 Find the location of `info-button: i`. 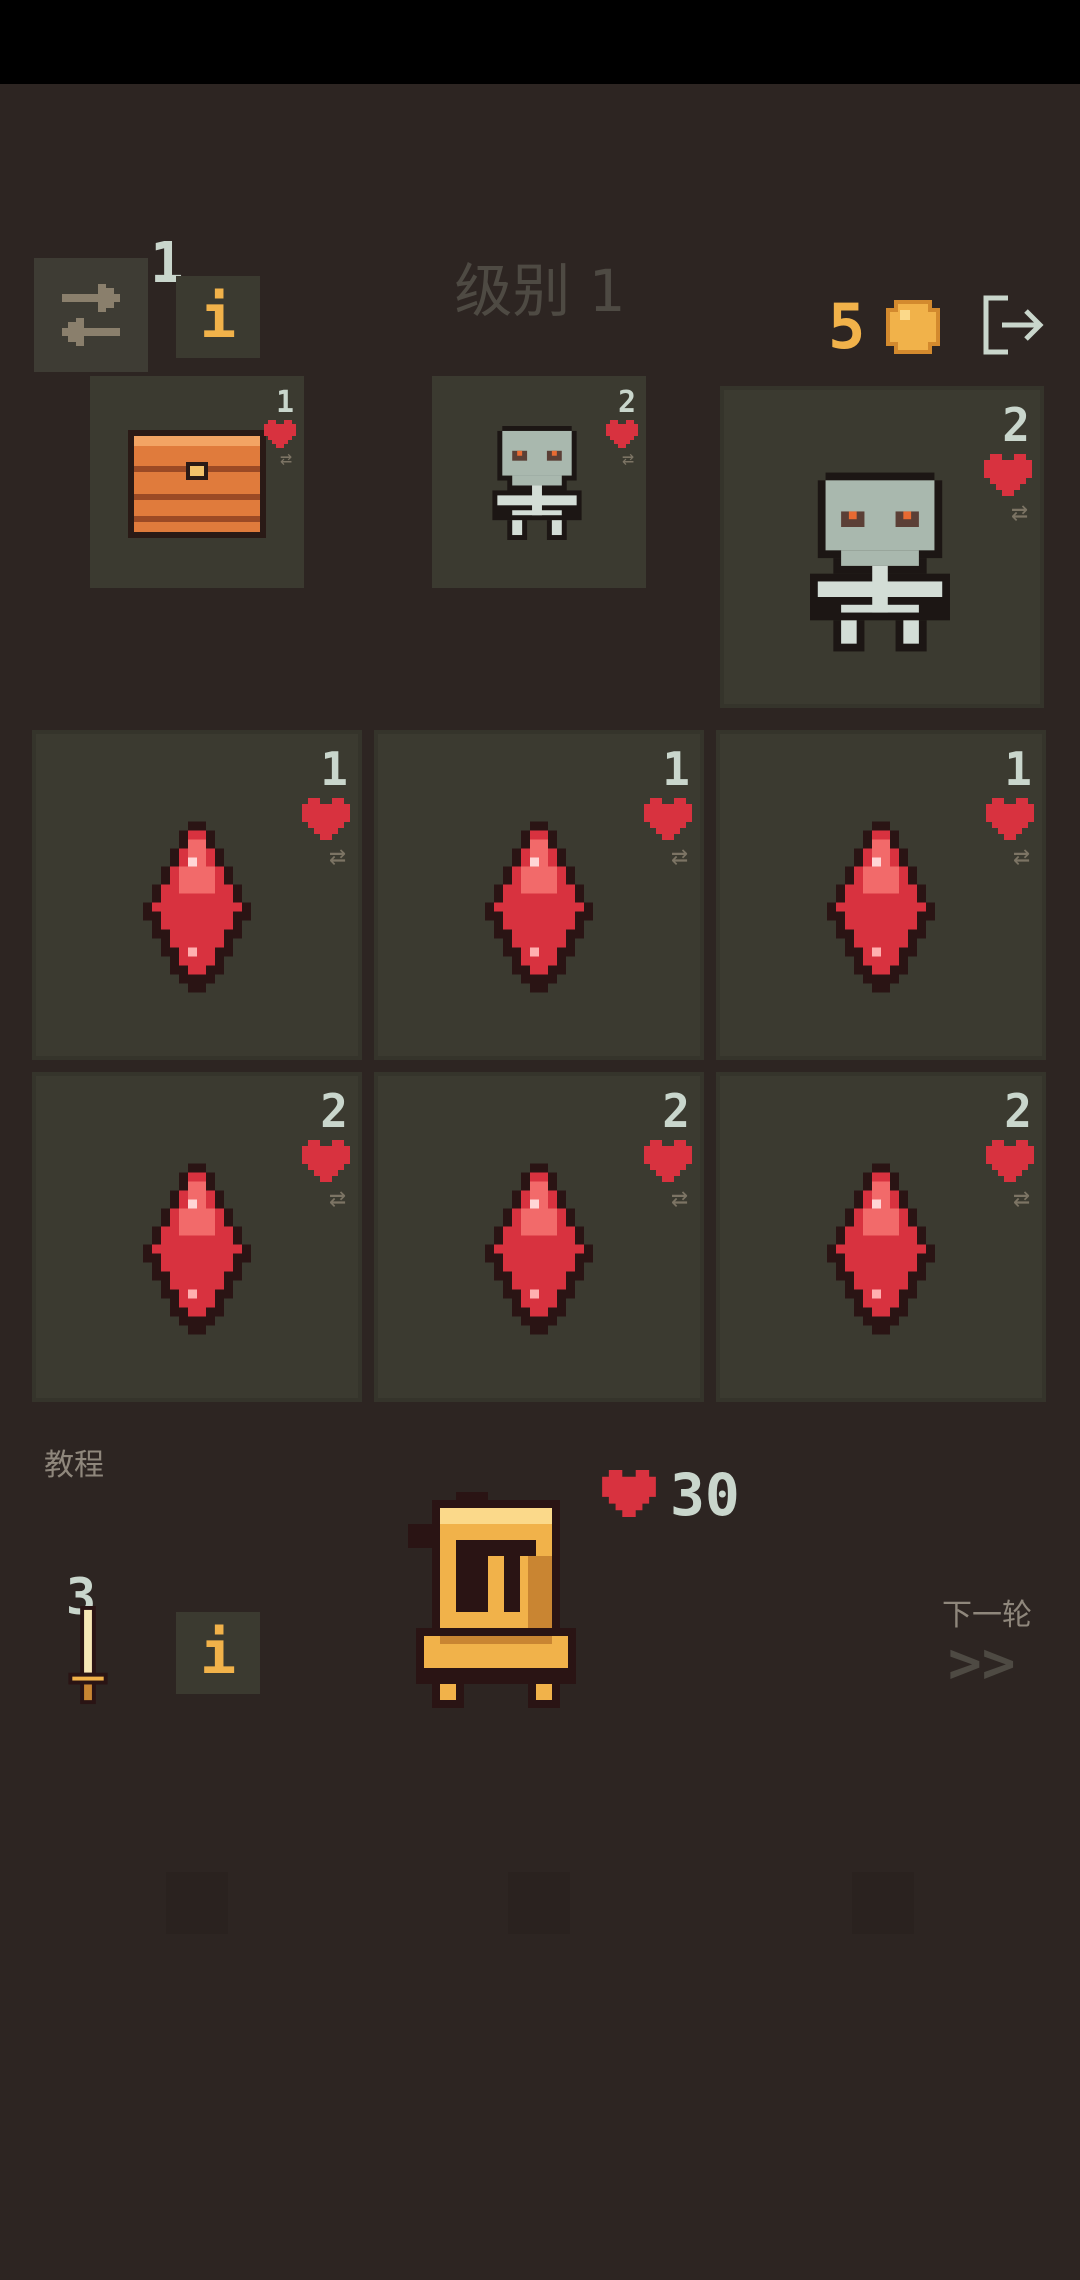

info-button: i is located at coordinates (218, 317).